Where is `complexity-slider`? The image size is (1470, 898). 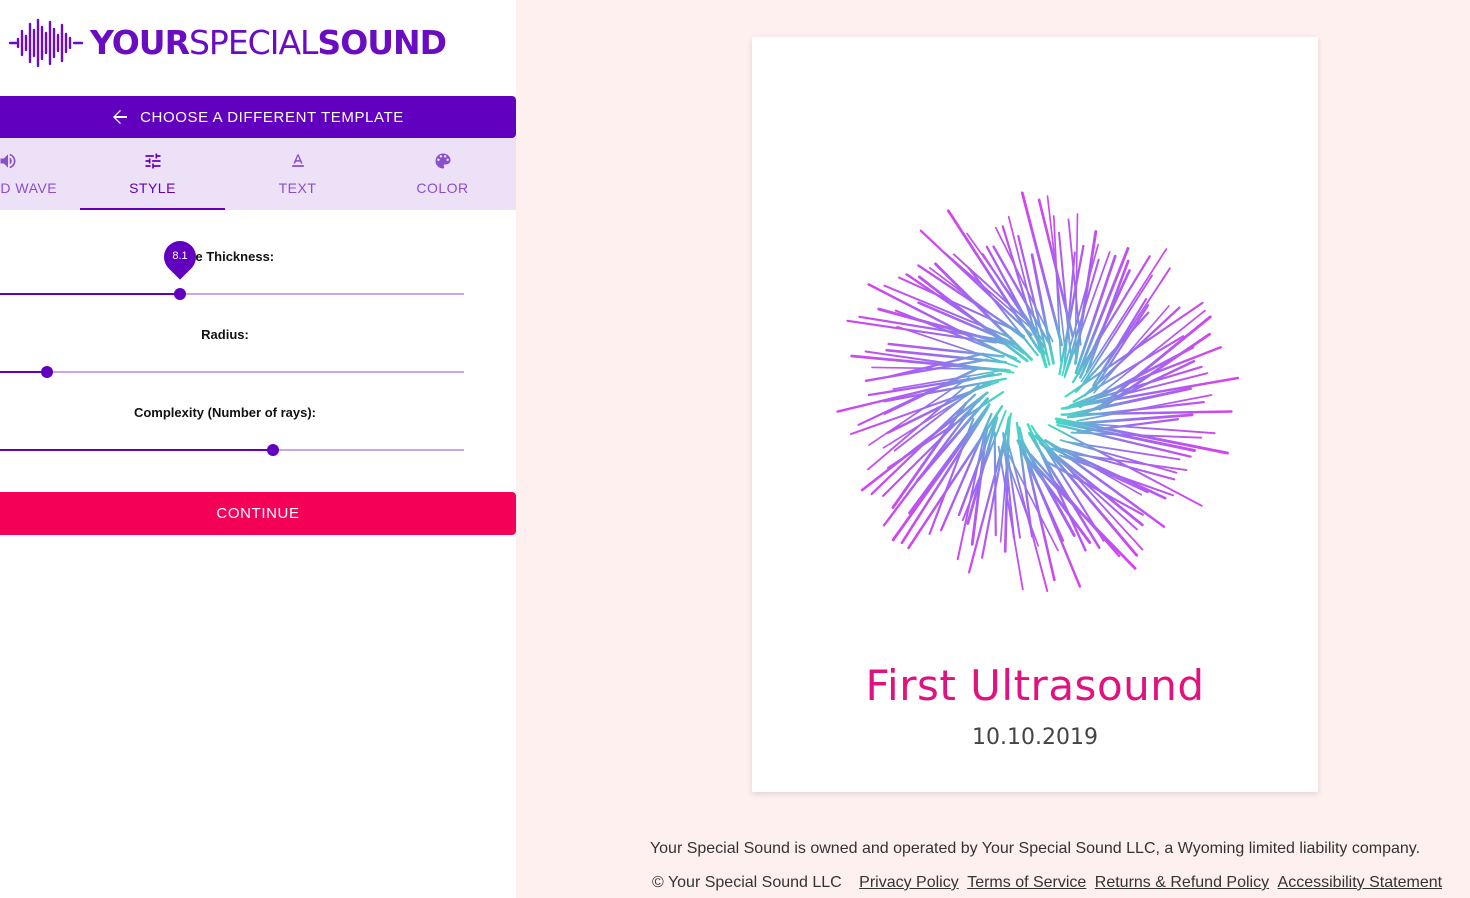
complexity-slider is located at coordinates (232, 450).